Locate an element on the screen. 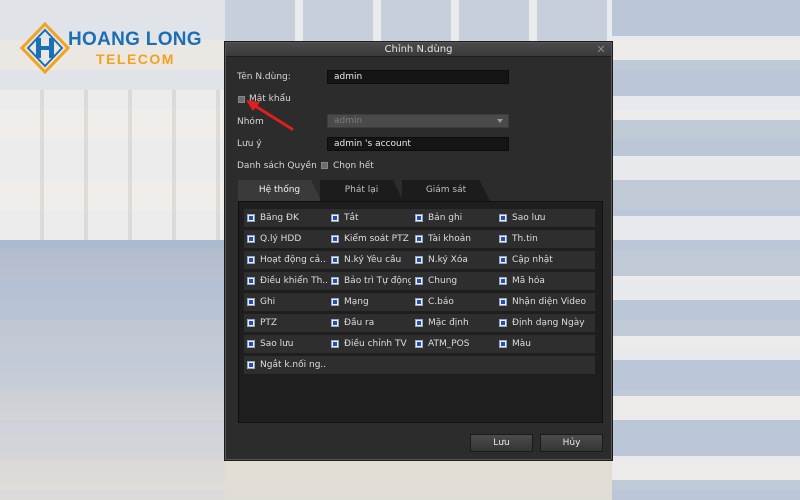 Image resolution: width=800 pixels, height=500 pixels. background-shelf-left-upper is located at coordinates (112, 165).